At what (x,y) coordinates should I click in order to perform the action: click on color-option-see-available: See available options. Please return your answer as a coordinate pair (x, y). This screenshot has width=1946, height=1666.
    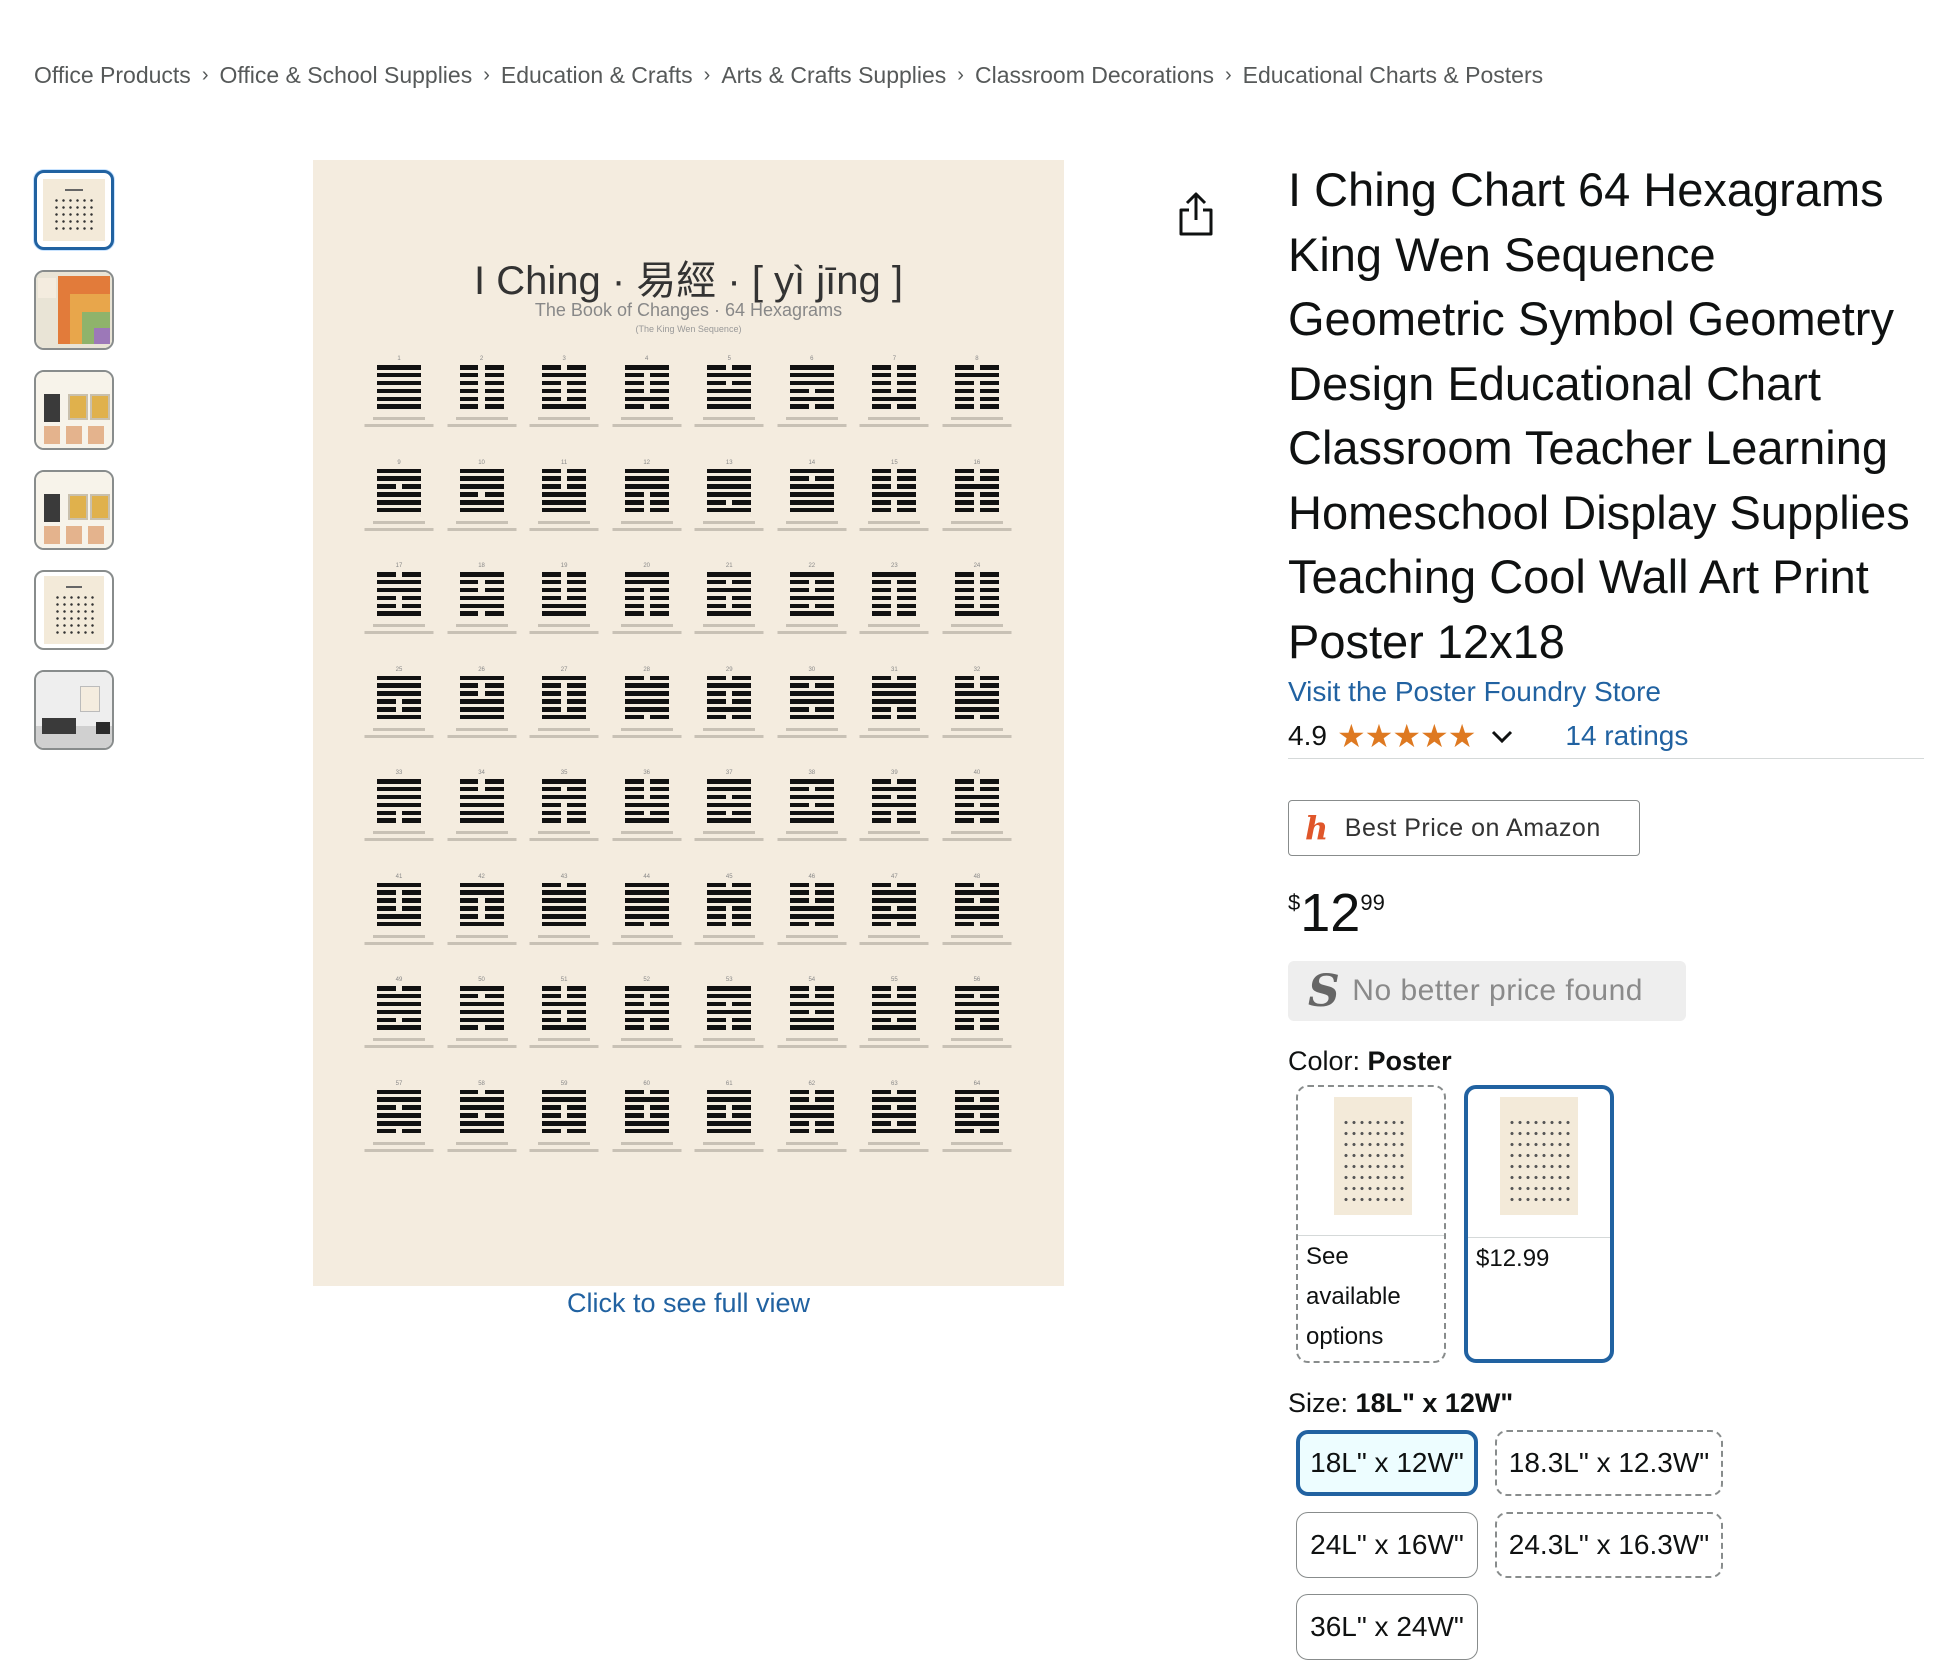
    Looking at the image, I should click on (1371, 1224).